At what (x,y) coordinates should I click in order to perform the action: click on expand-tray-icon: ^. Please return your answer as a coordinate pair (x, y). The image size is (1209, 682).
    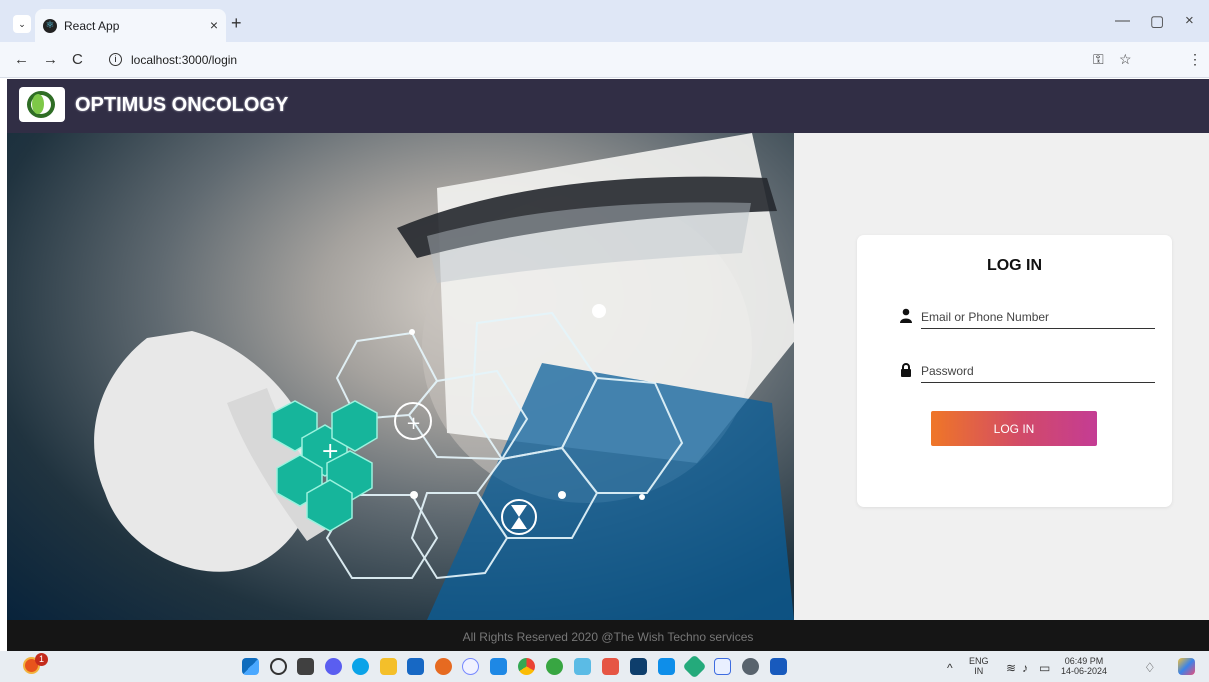
    Looking at the image, I should click on (950, 668).